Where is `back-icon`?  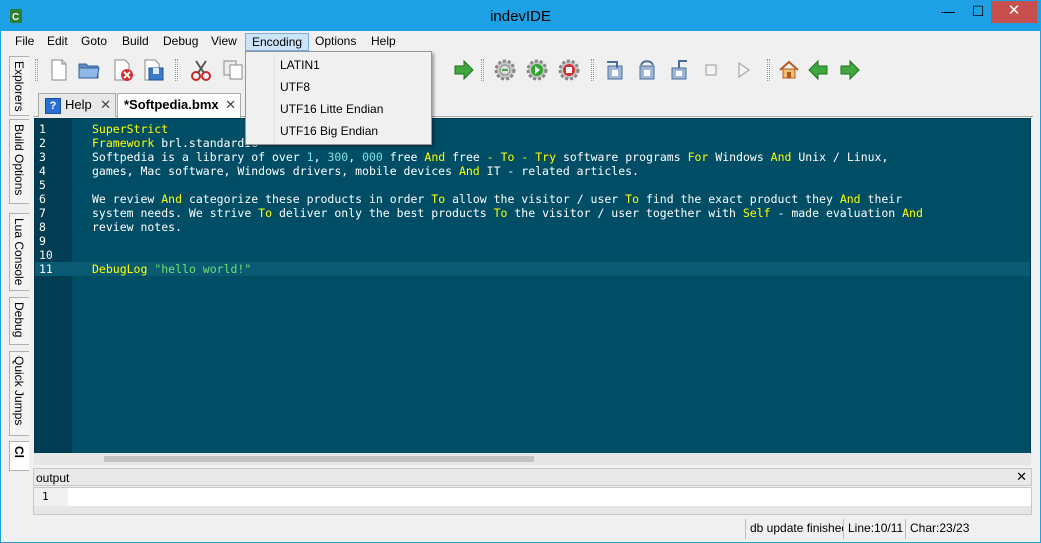
back-icon is located at coordinates (819, 70).